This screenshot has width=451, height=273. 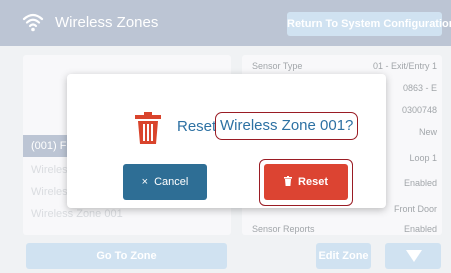 I want to click on cancel-button: × Cancel, so click(x=165, y=182).